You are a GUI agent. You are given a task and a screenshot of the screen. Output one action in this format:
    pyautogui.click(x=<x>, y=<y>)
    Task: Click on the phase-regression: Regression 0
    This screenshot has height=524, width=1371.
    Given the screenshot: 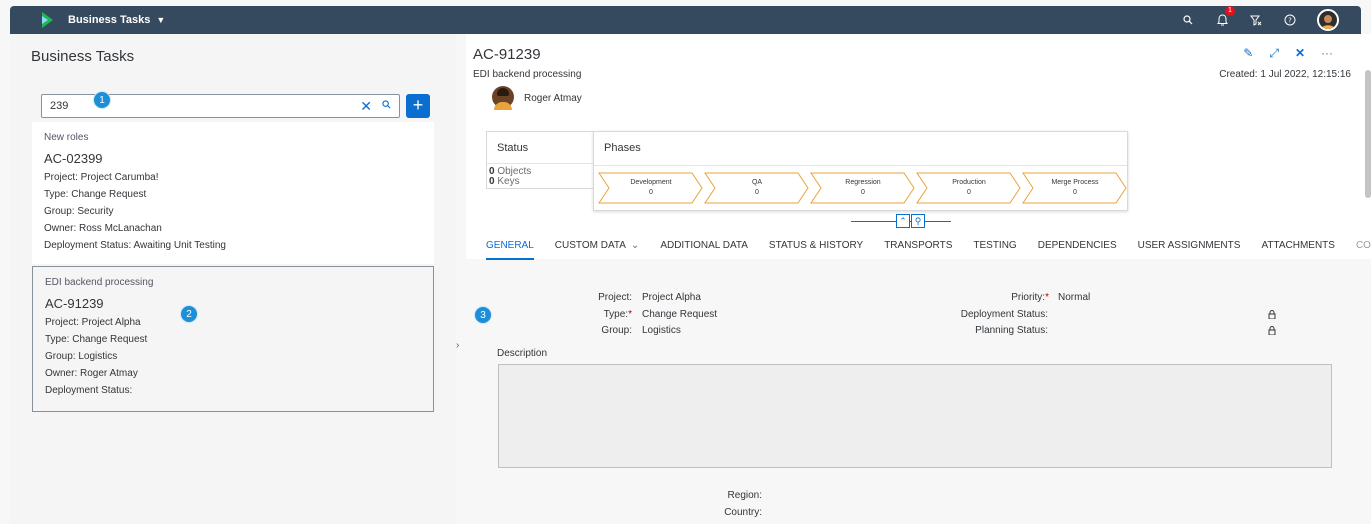 What is the action you would take?
    pyautogui.click(x=863, y=188)
    